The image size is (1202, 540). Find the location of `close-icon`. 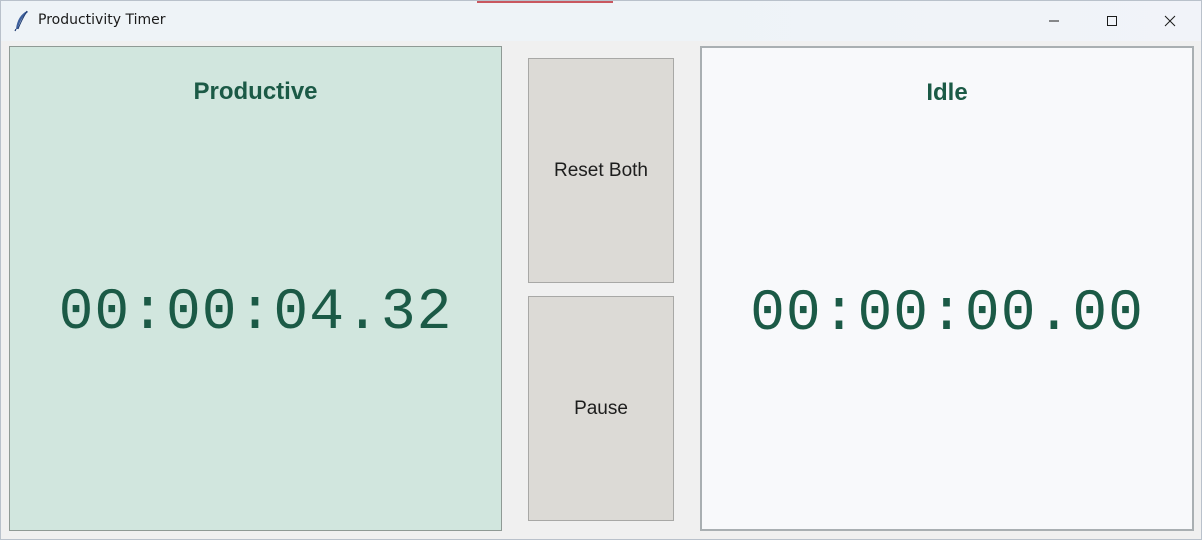

close-icon is located at coordinates (1170, 21).